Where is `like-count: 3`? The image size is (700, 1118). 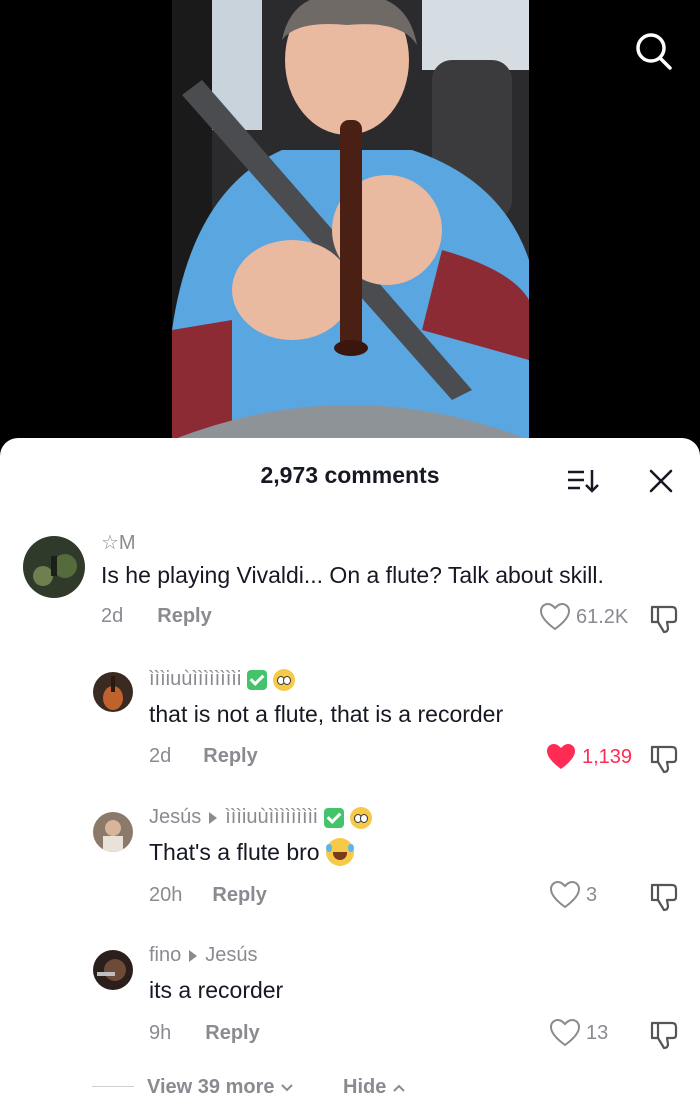
like-count: 3 is located at coordinates (592, 894).